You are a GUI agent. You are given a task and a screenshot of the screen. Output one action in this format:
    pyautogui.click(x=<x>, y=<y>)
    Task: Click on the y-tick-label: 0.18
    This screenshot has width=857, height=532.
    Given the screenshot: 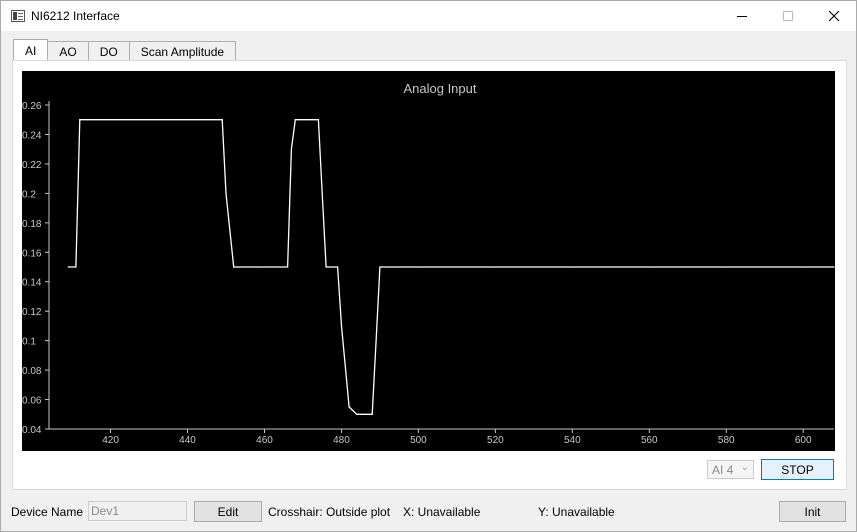 What is the action you would take?
    pyautogui.click(x=32, y=224)
    